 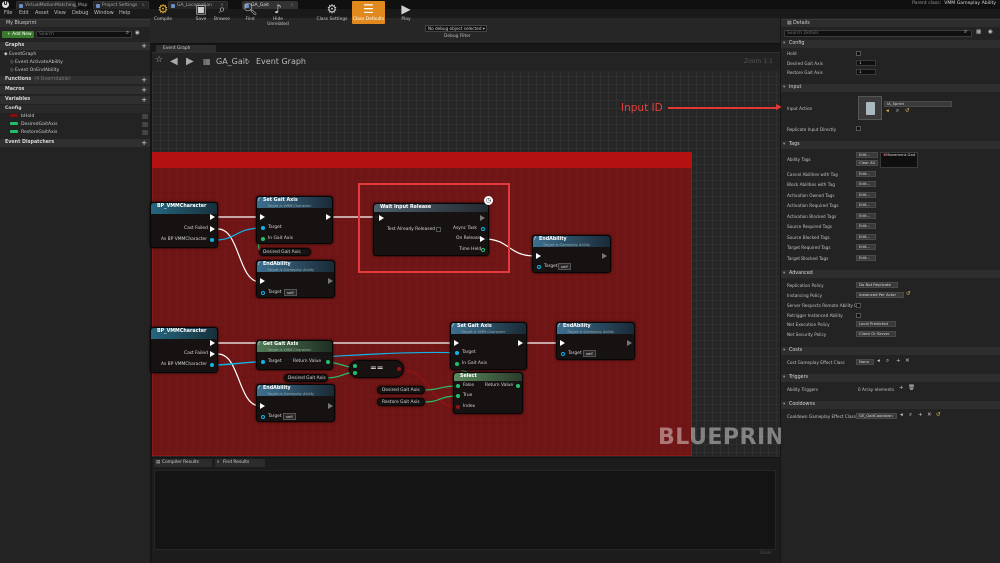 What do you see at coordinates (890, 274) in the screenshot?
I see `section-advanced: Advanced` at bounding box center [890, 274].